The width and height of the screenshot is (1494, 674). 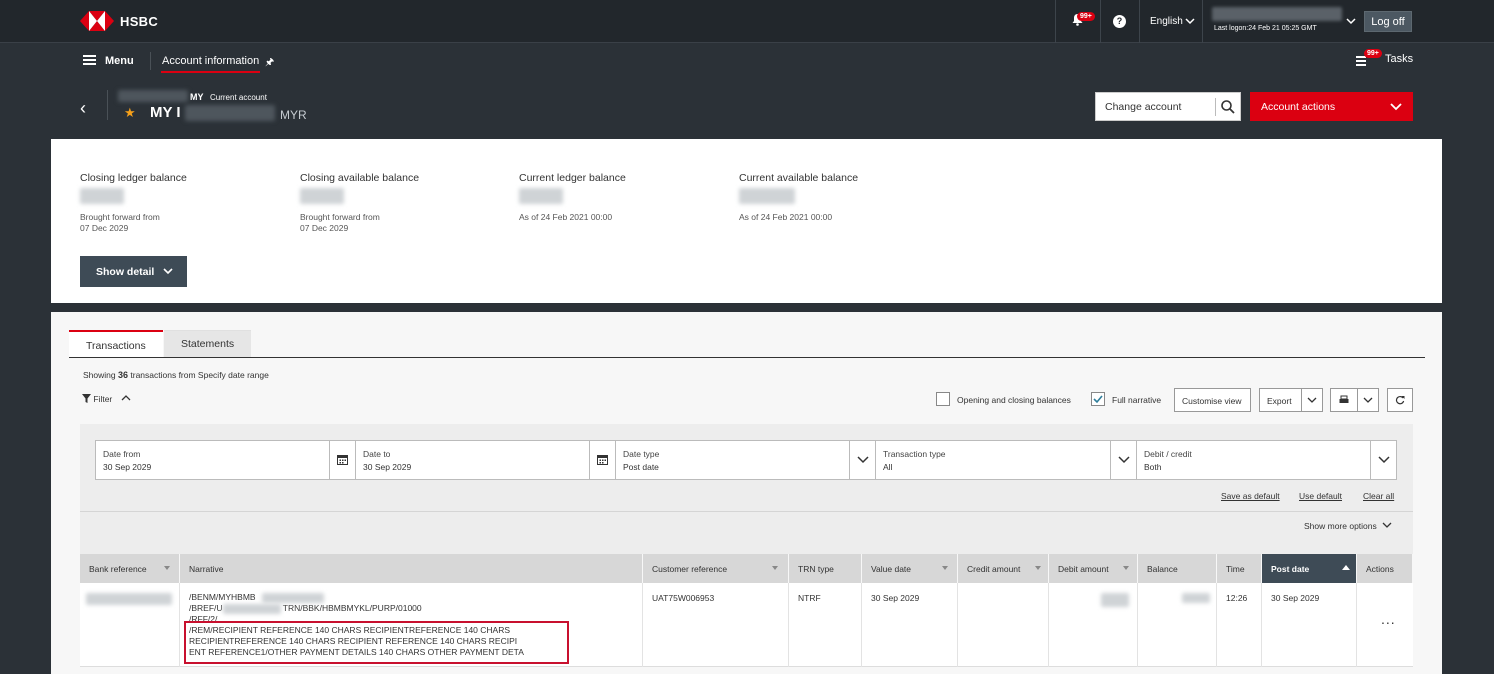 I want to click on results-prefix: Showing, so click(x=99, y=375).